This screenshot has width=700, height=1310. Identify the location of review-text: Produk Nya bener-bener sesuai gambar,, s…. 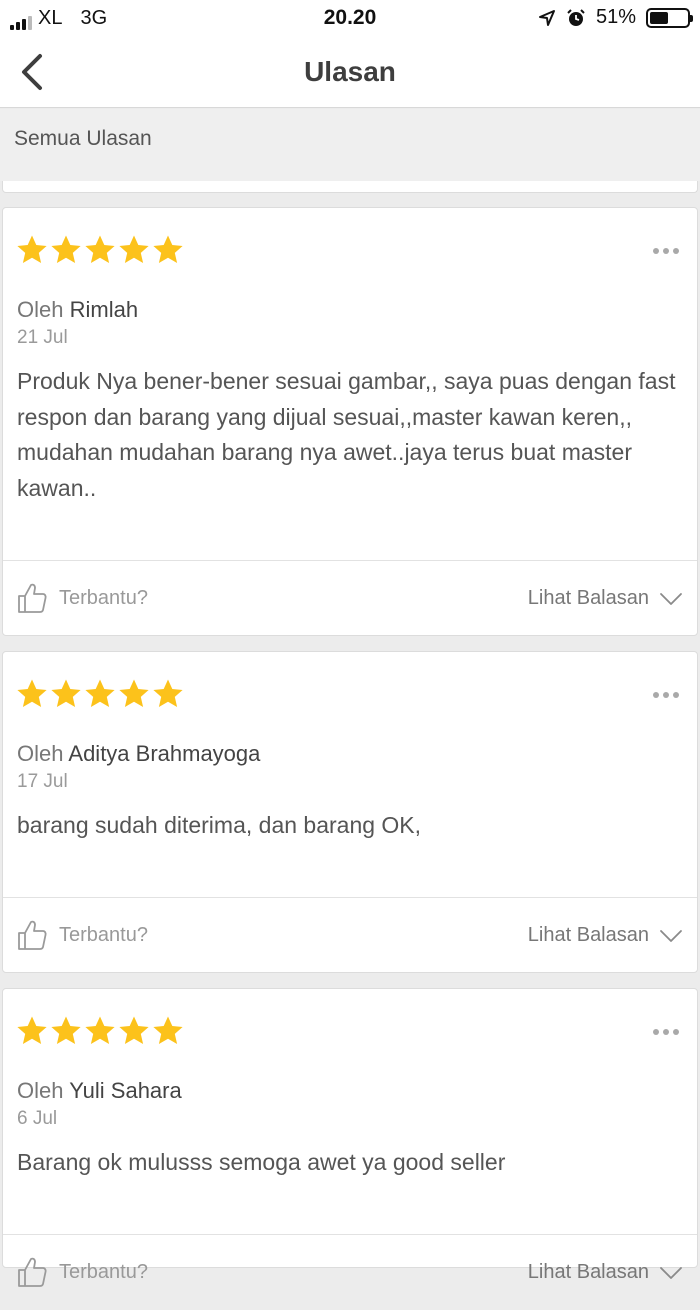
(346, 434).